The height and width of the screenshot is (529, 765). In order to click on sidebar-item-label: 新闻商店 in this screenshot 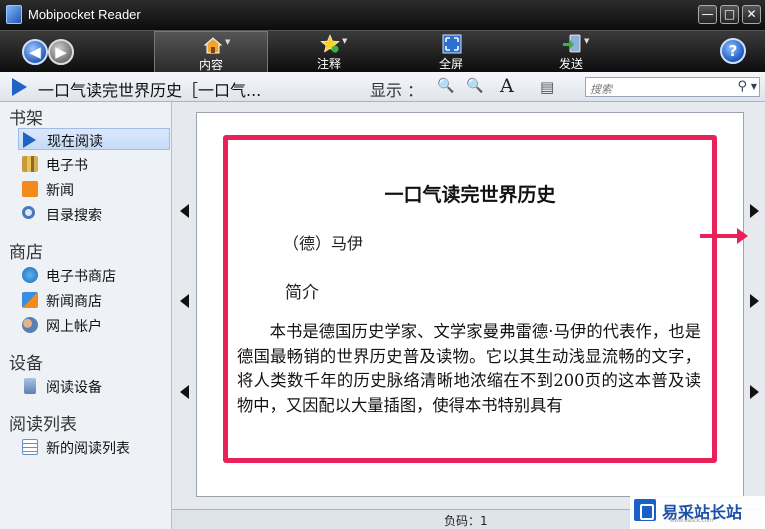, I will do `click(74, 302)`.